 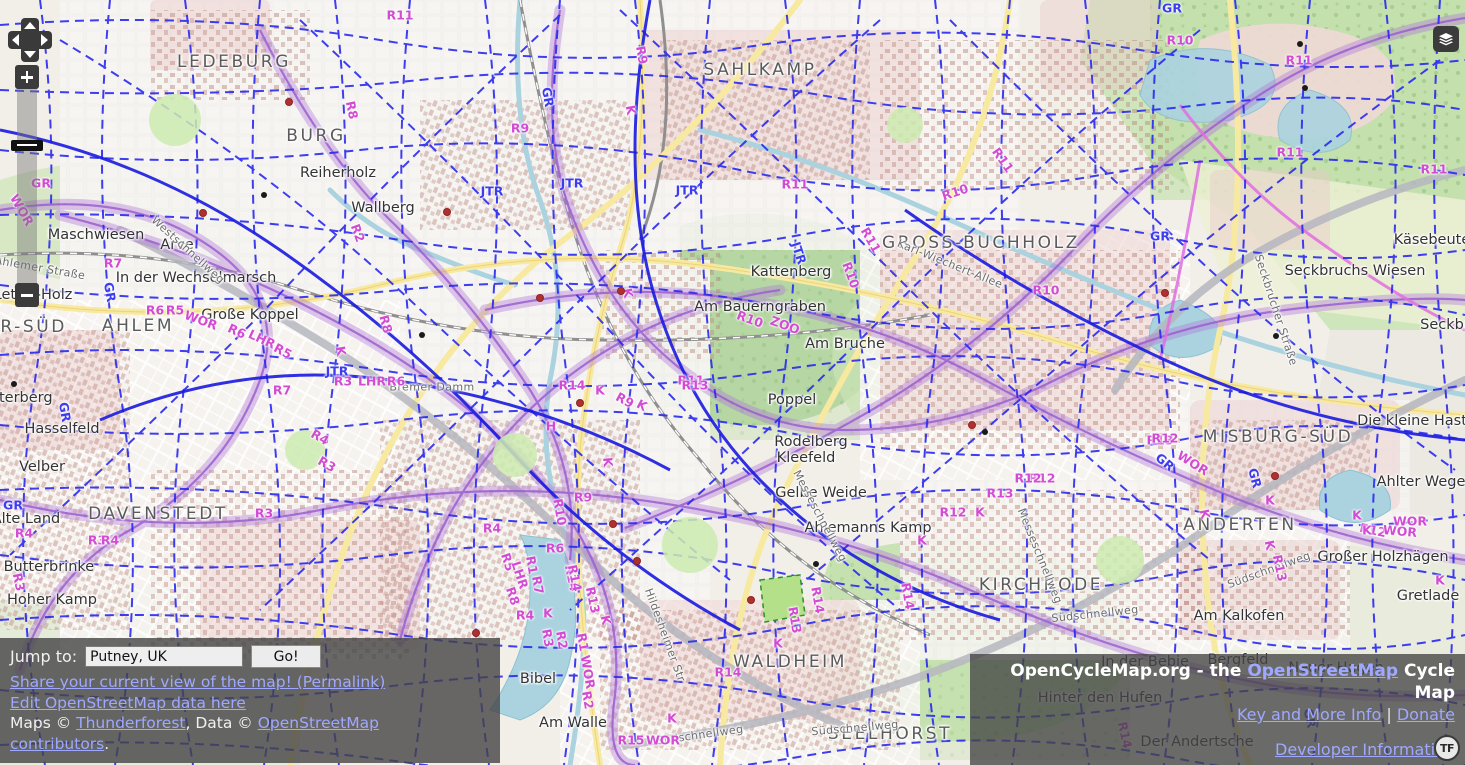 I want to click on maps-prefix: Maps ©, so click(x=43, y=723).